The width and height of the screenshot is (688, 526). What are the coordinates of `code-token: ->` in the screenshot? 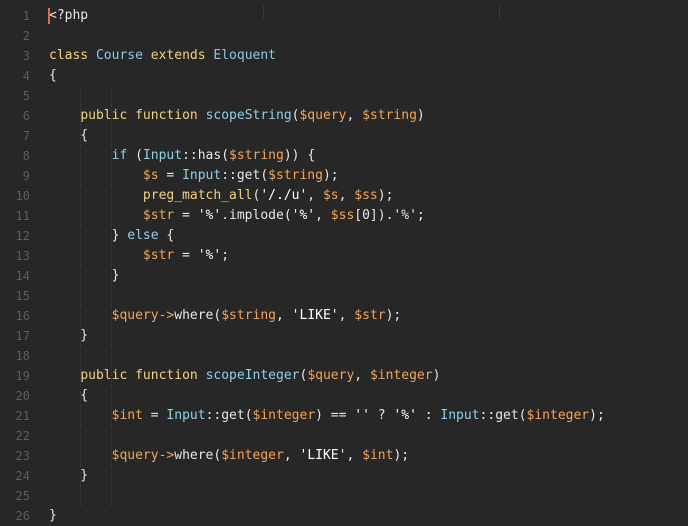 It's located at (166, 455).